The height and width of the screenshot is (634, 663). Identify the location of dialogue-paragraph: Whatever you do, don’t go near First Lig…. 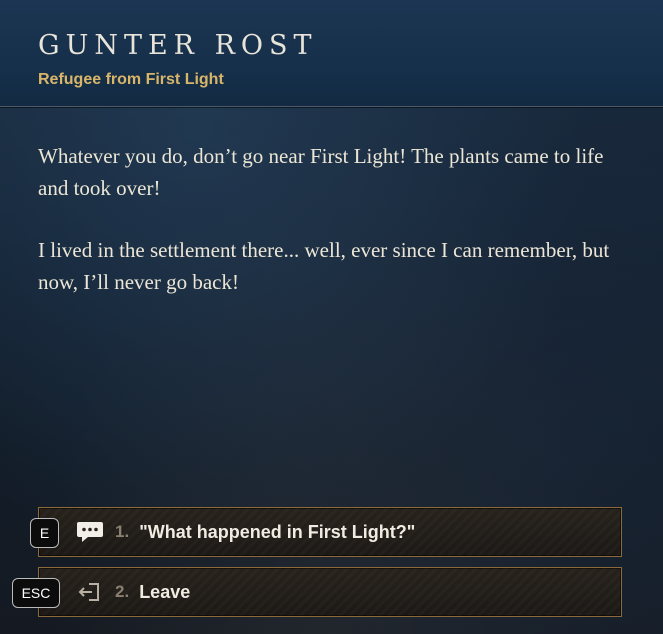
(321, 172).